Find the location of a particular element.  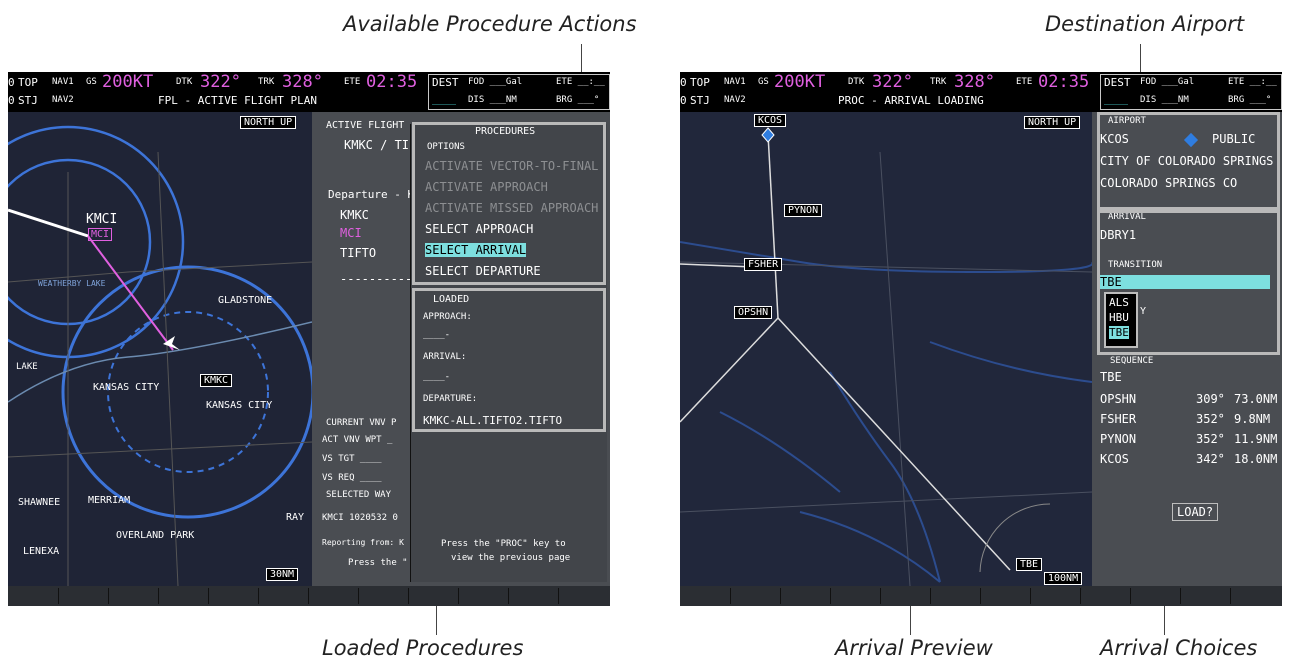

trk-label: TRK is located at coordinates (266, 82).